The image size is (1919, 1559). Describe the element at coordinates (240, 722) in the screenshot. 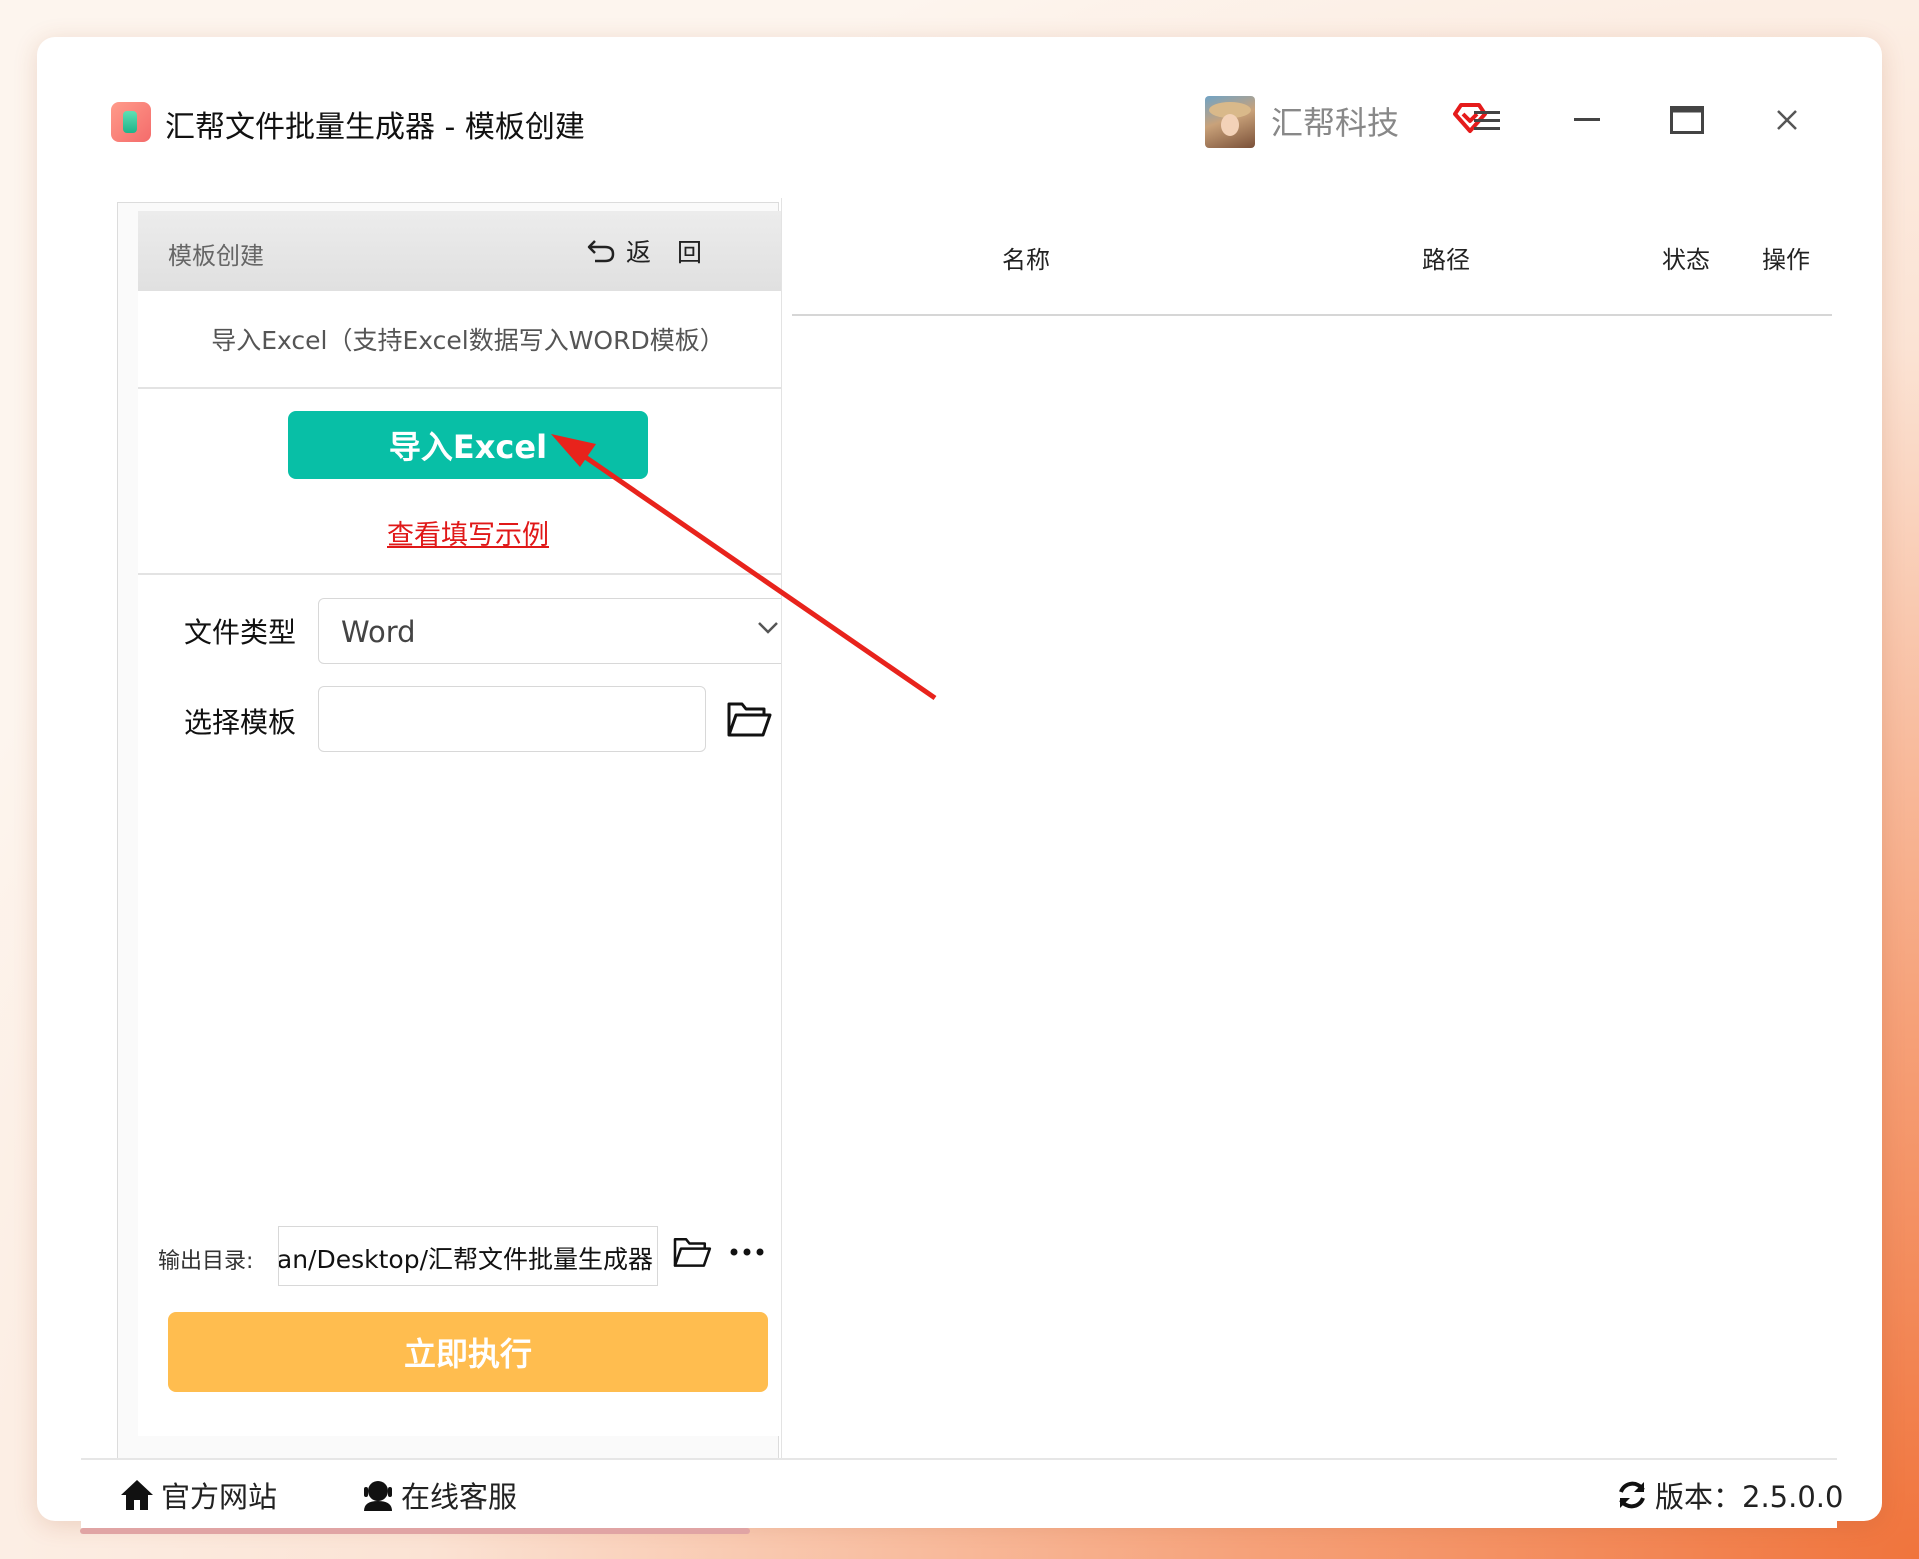

I see `template-label: 选择模板` at that location.